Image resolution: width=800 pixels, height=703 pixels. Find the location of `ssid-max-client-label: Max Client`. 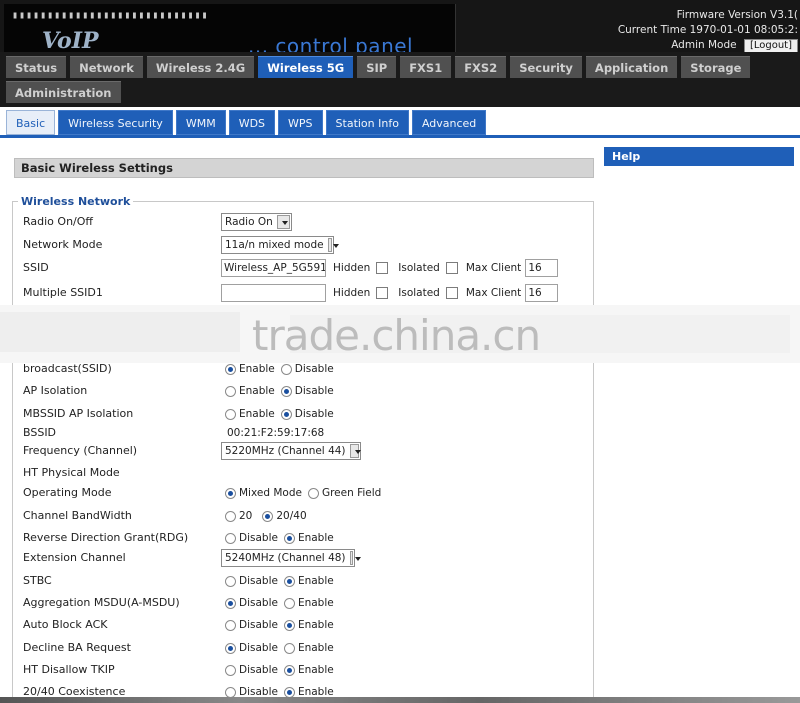

ssid-max-client-label: Max Client is located at coordinates (493, 268).